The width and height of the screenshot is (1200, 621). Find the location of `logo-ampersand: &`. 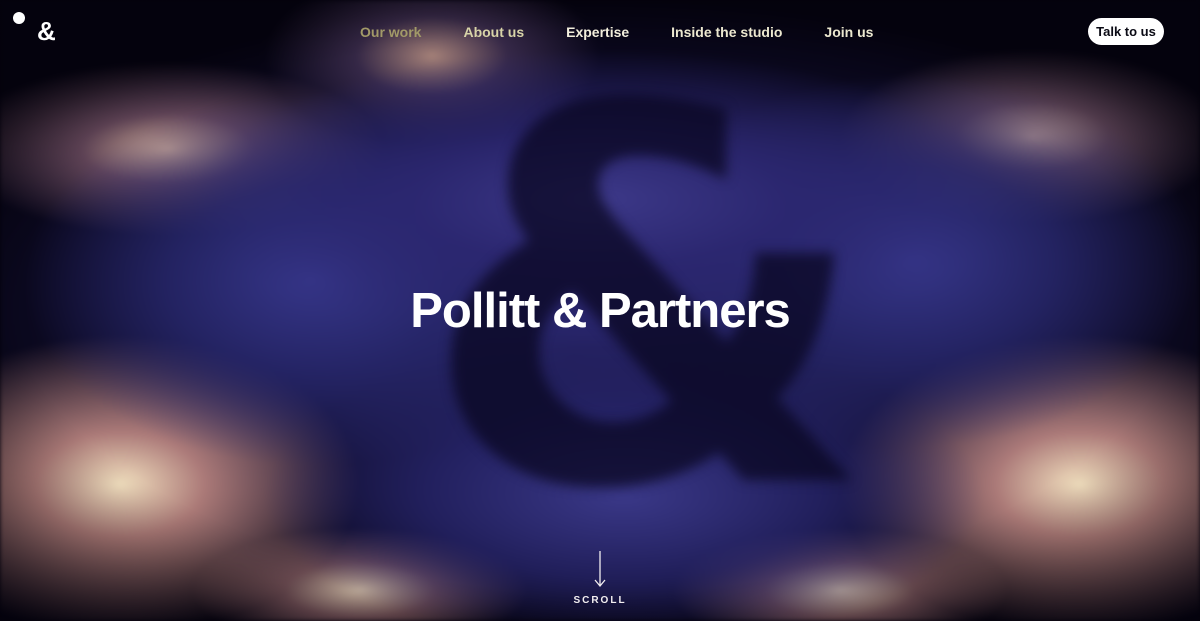

logo-ampersand: & is located at coordinates (46, 31).